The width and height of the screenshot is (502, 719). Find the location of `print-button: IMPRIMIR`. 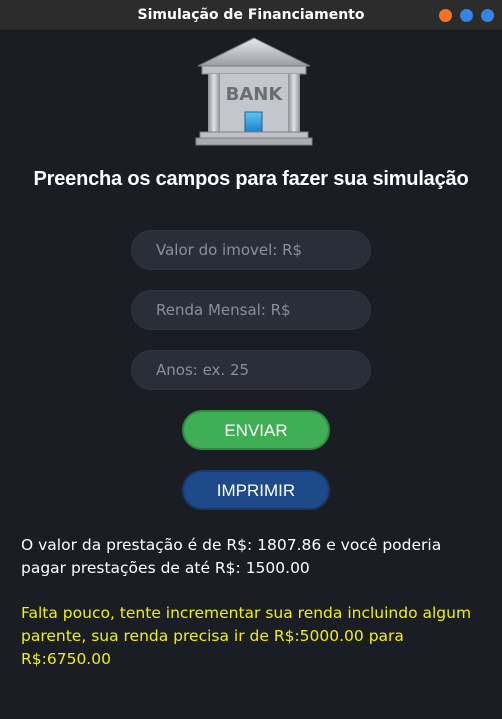

print-button: IMPRIMIR is located at coordinates (256, 490).